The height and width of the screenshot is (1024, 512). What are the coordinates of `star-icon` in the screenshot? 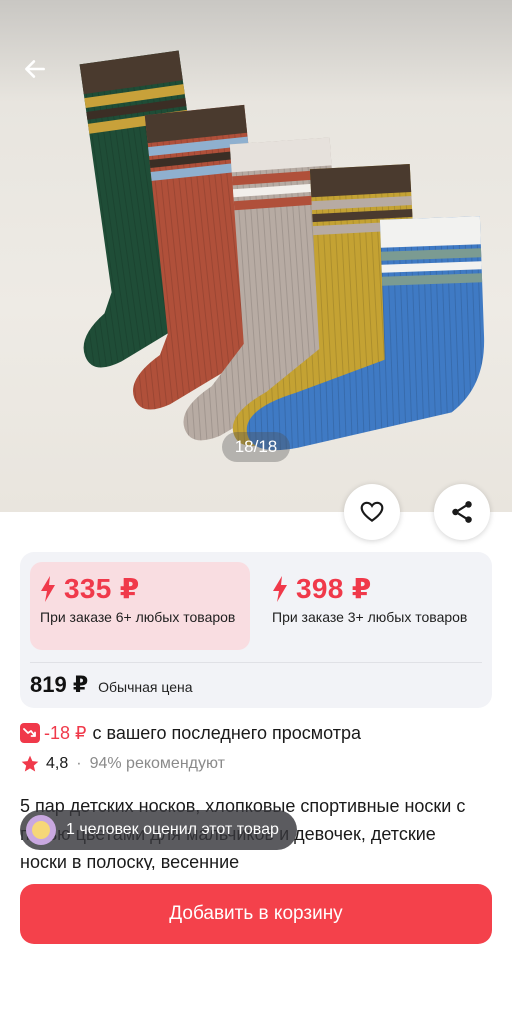 It's located at (30, 763).